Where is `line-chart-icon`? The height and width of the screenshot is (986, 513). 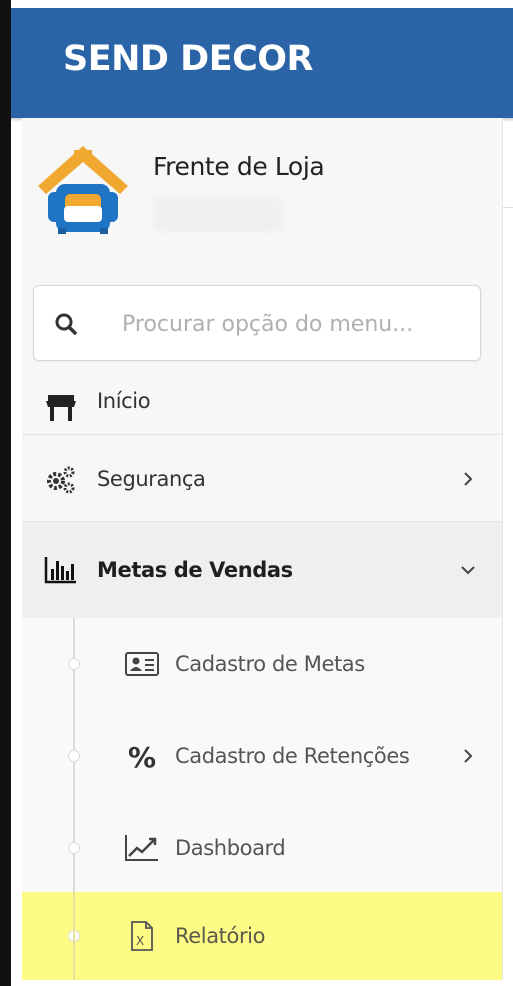 line-chart-icon is located at coordinates (142, 848).